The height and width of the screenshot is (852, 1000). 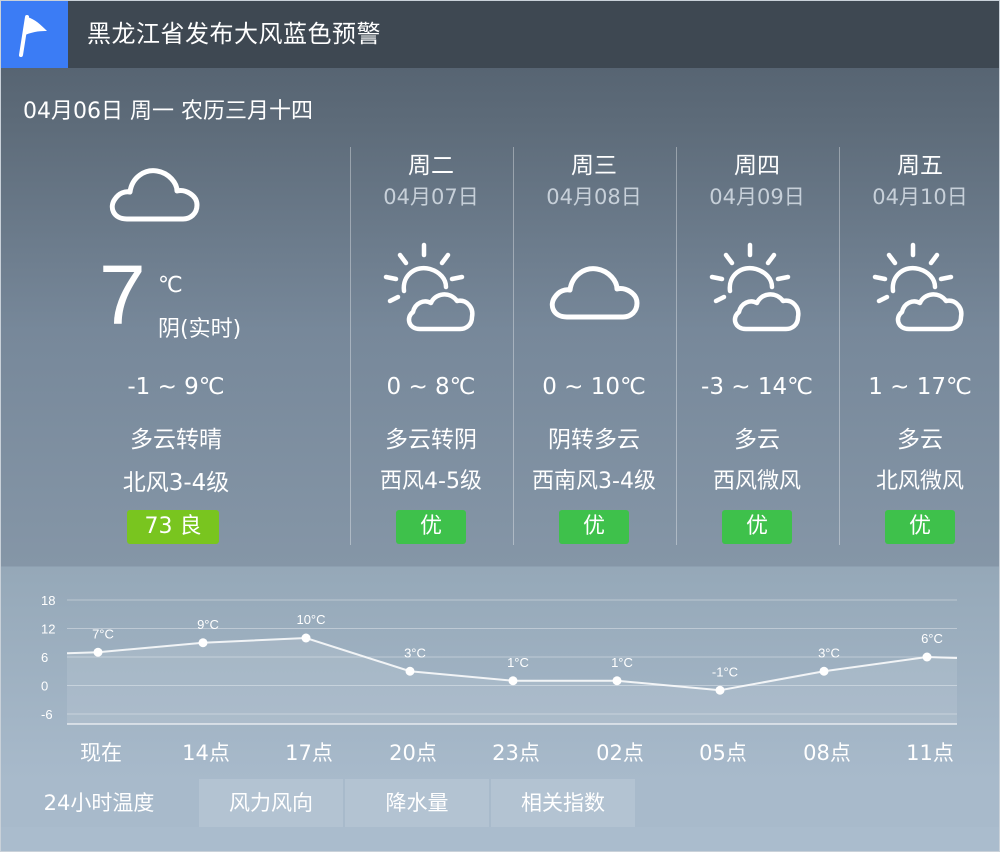 I want to click on forecast-day: 周五 04月10日 1 ~ 17℃ 多云 北风微风 优, so click(x=919, y=343).